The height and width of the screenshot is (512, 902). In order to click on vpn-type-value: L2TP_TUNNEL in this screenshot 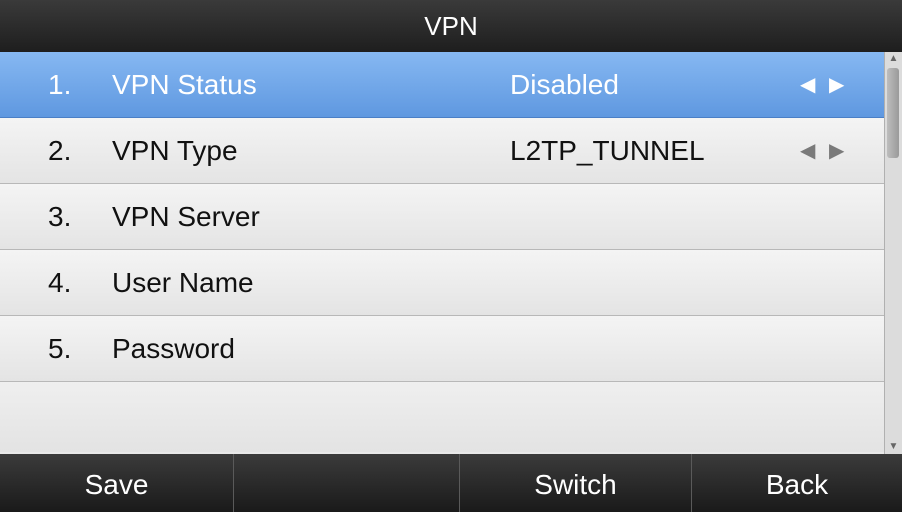, I will do `click(607, 151)`.